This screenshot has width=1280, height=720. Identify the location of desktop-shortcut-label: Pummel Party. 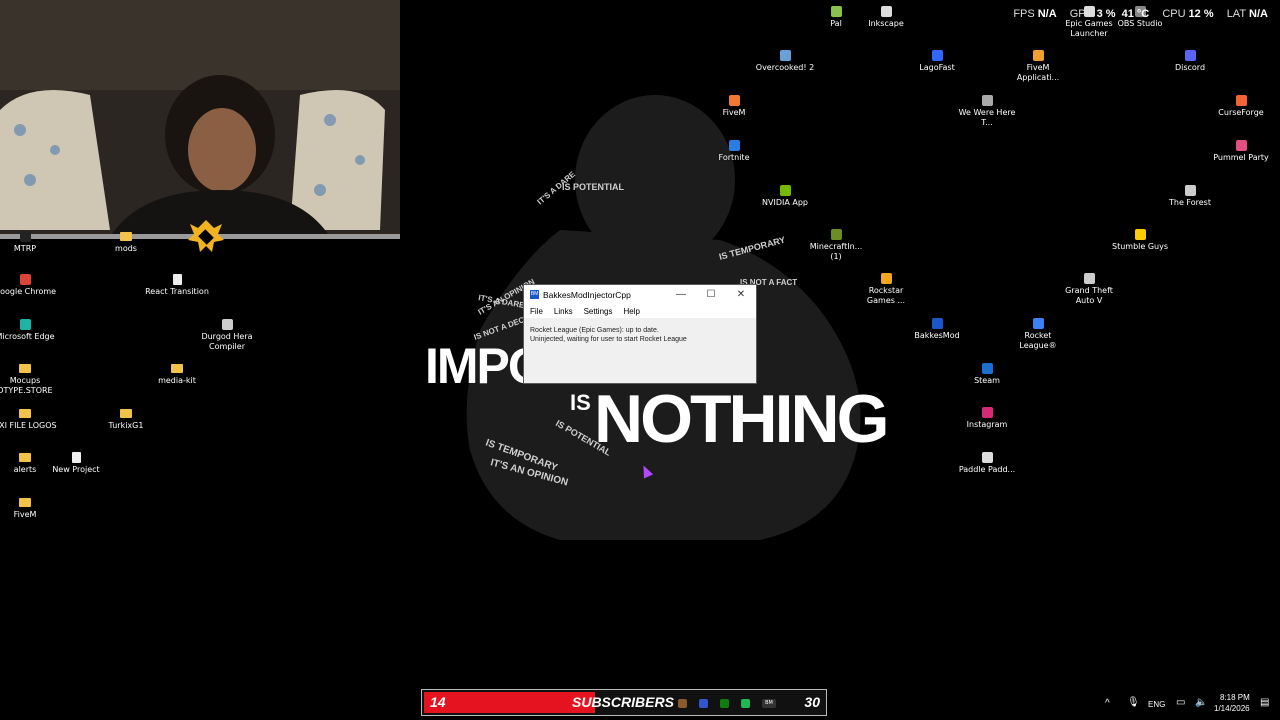
(1241, 157).